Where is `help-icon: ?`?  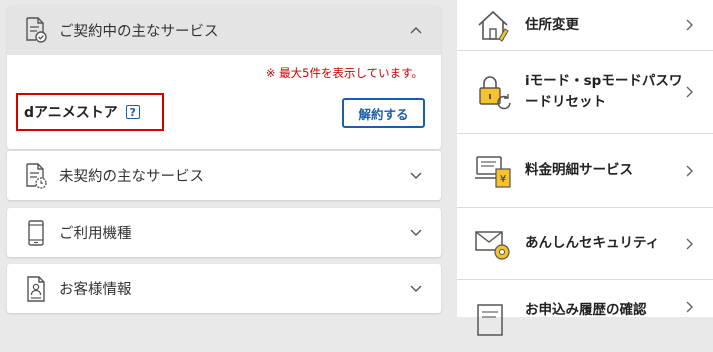
help-icon: ? is located at coordinates (132, 112).